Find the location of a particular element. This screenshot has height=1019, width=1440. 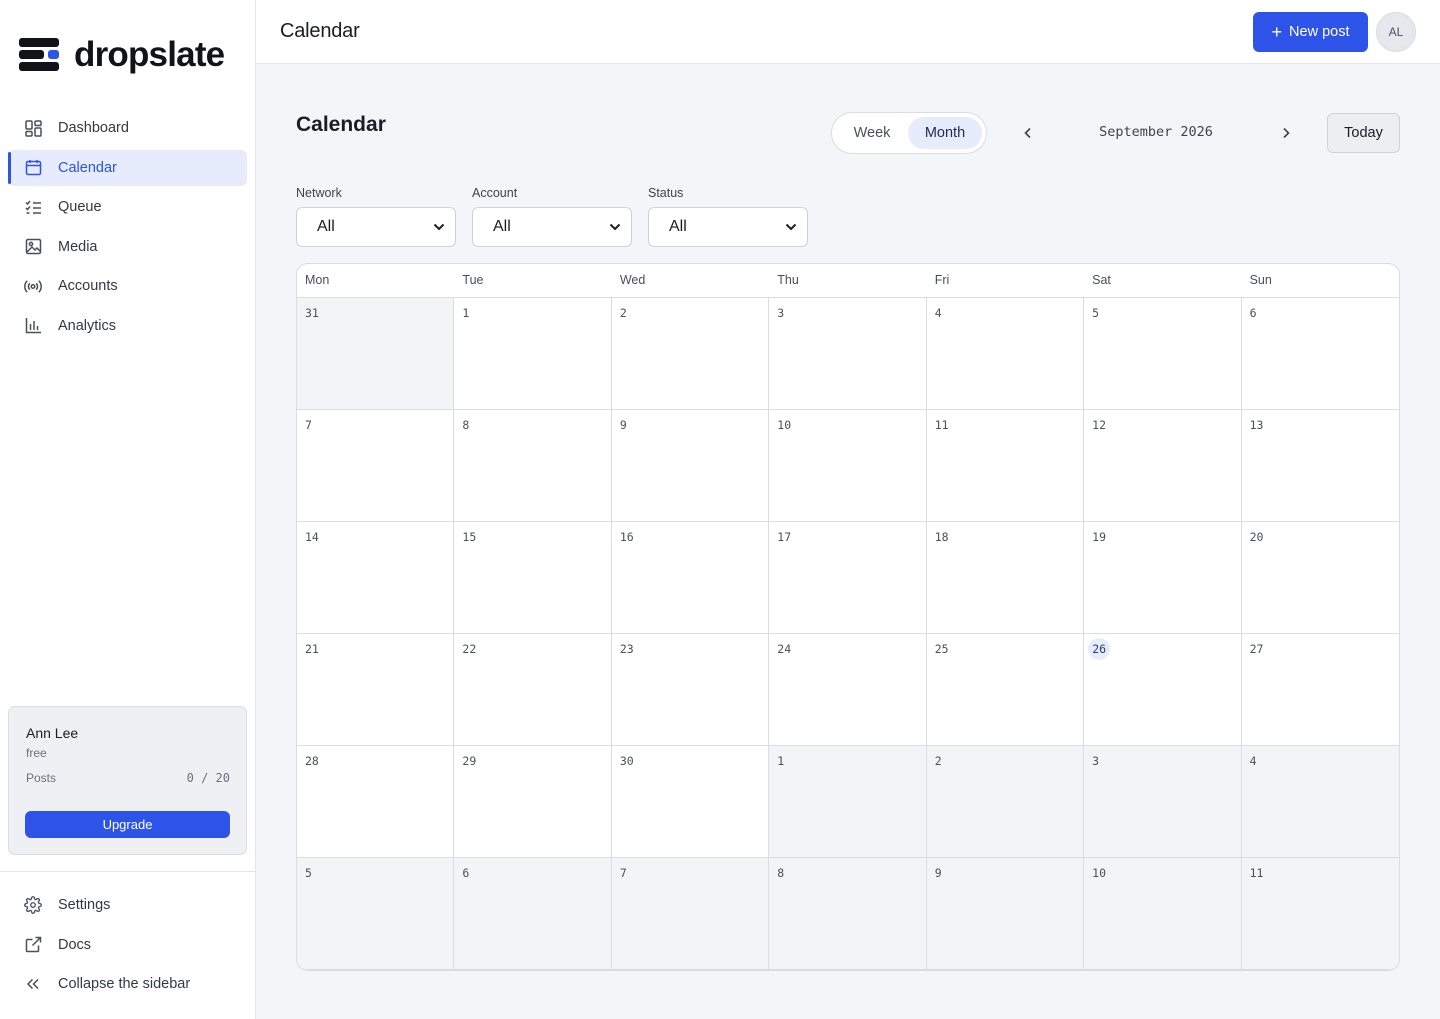

calendar-day: 27 is located at coordinates (1320, 690).